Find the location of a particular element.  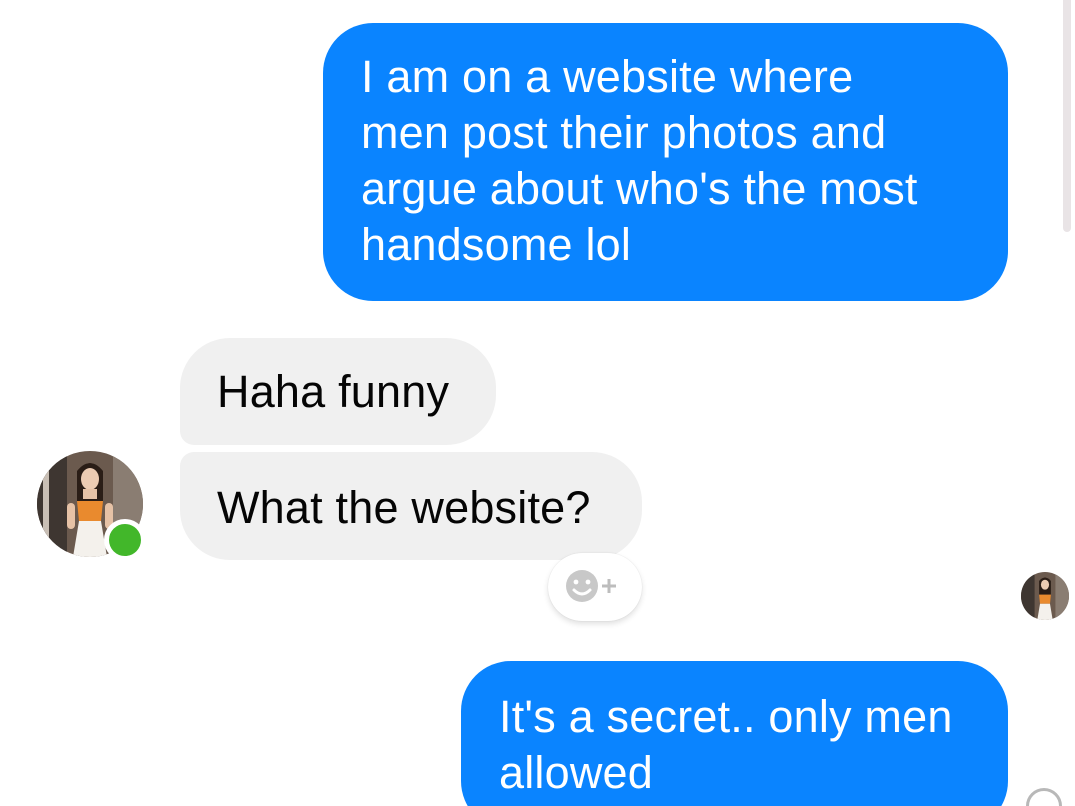

delivered-check-icon is located at coordinates (1044, 797).